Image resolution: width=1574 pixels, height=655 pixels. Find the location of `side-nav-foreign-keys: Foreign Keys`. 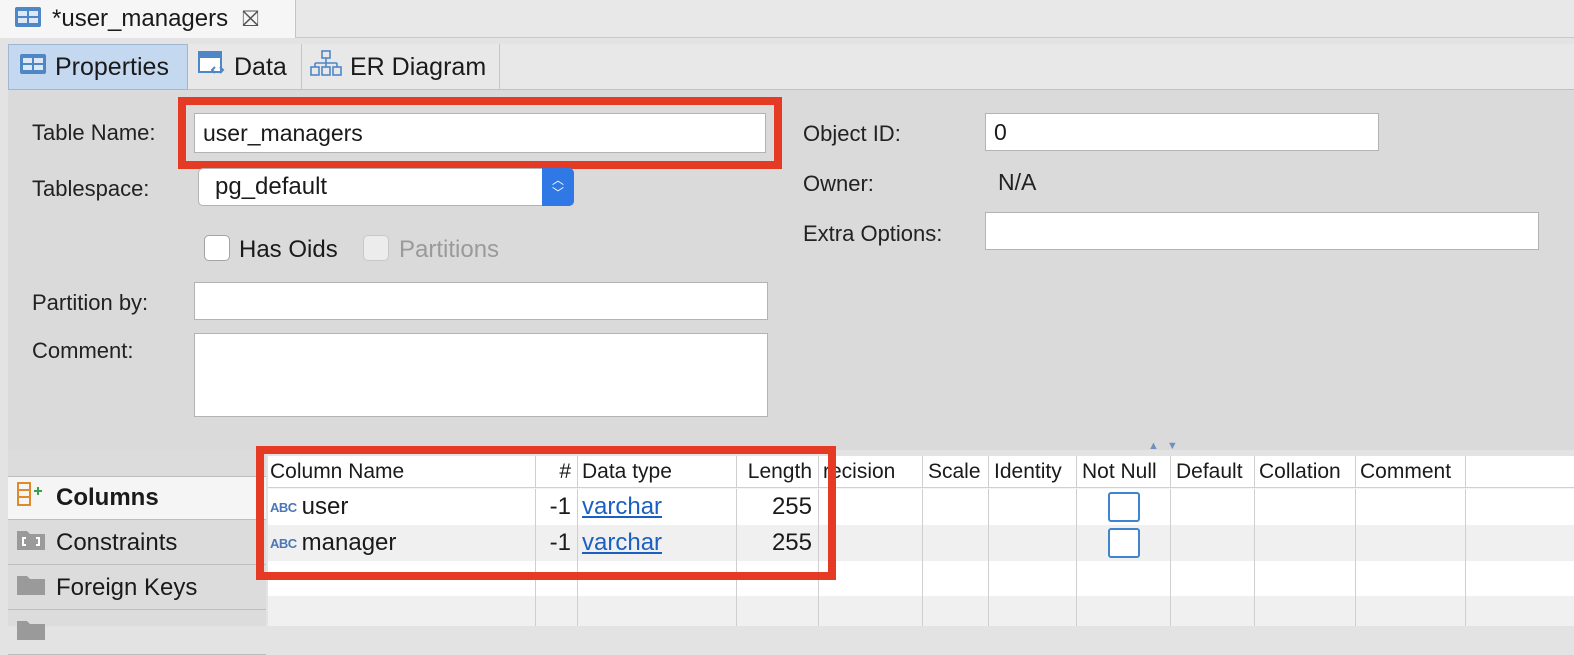

side-nav-foreign-keys: Foreign Keys is located at coordinates (137, 588).